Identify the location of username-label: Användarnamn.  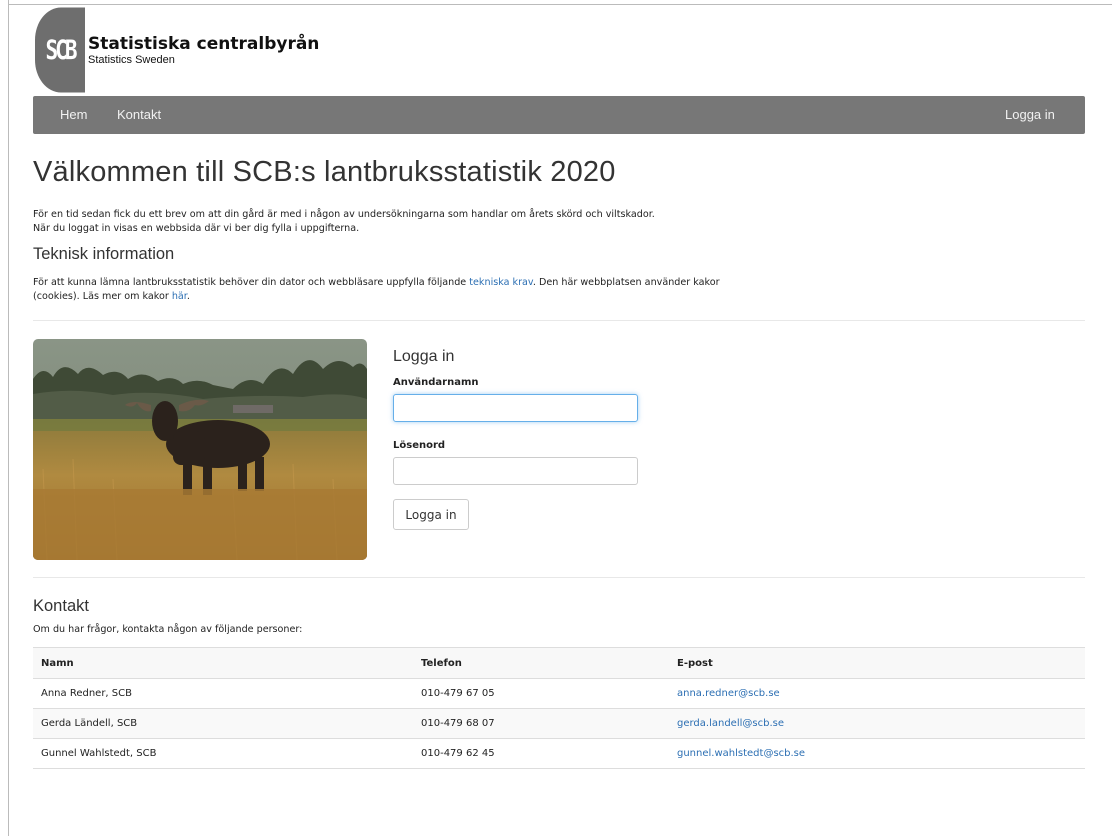
(436, 382).